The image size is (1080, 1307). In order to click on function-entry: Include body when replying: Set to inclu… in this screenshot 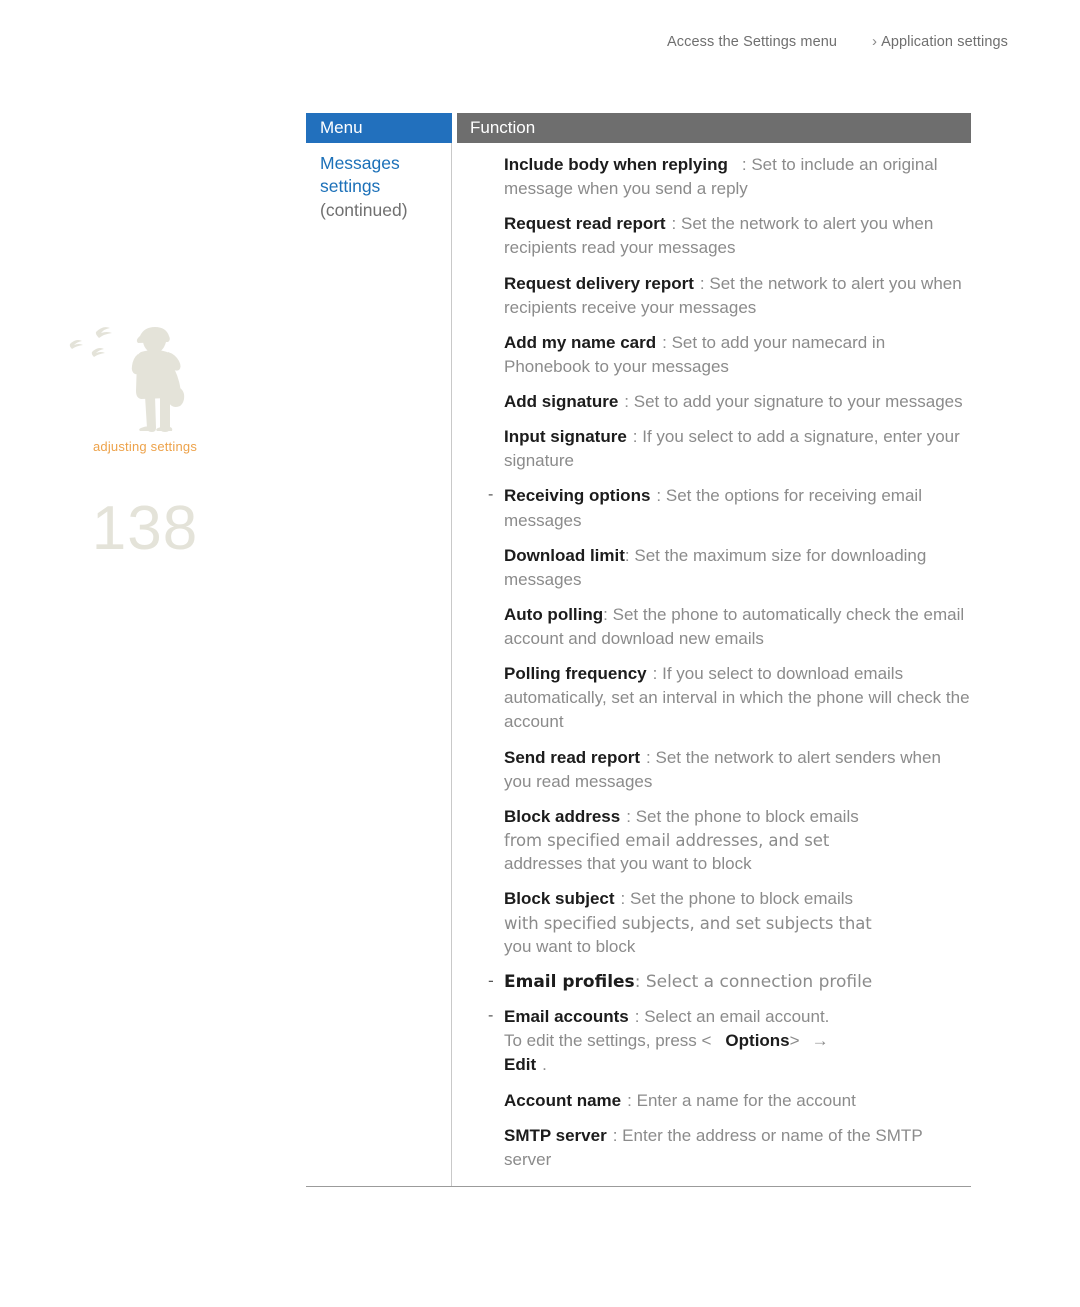, I will do `click(737, 177)`.